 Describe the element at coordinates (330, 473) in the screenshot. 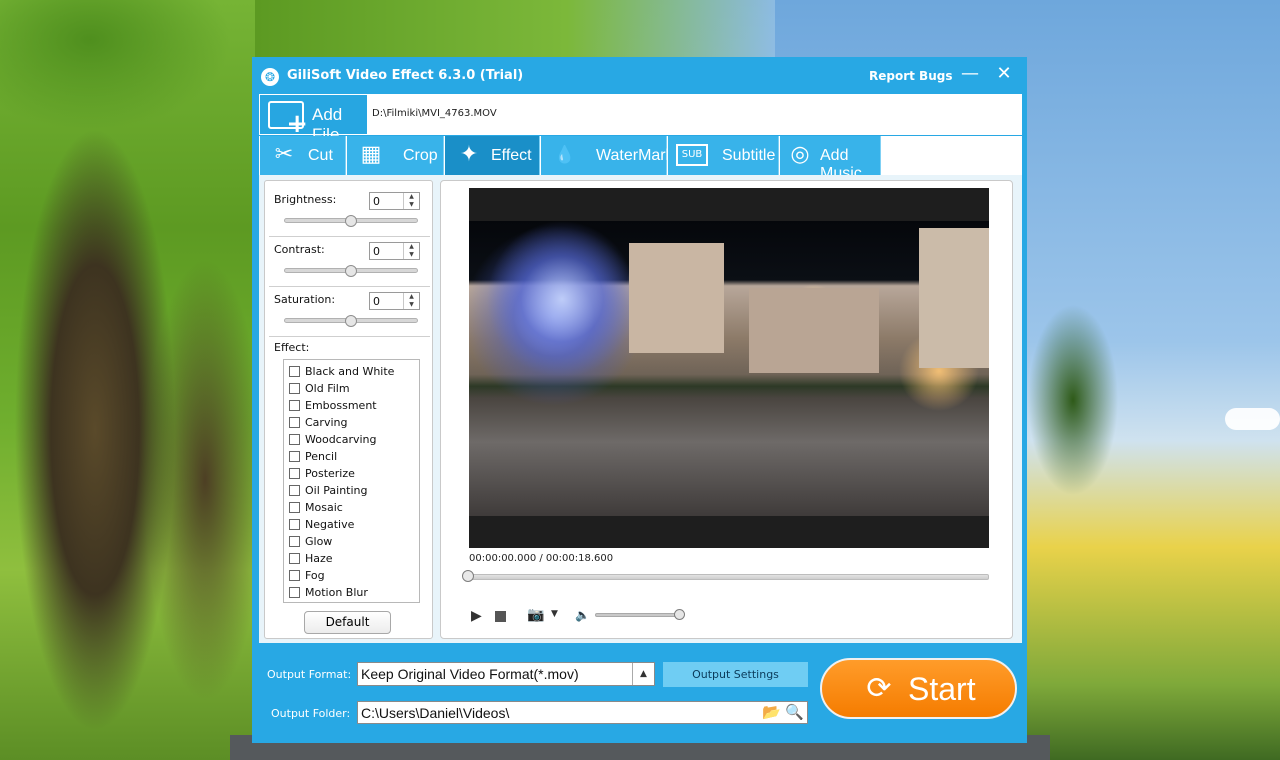

I see `effect-label: Posterize` at that location.